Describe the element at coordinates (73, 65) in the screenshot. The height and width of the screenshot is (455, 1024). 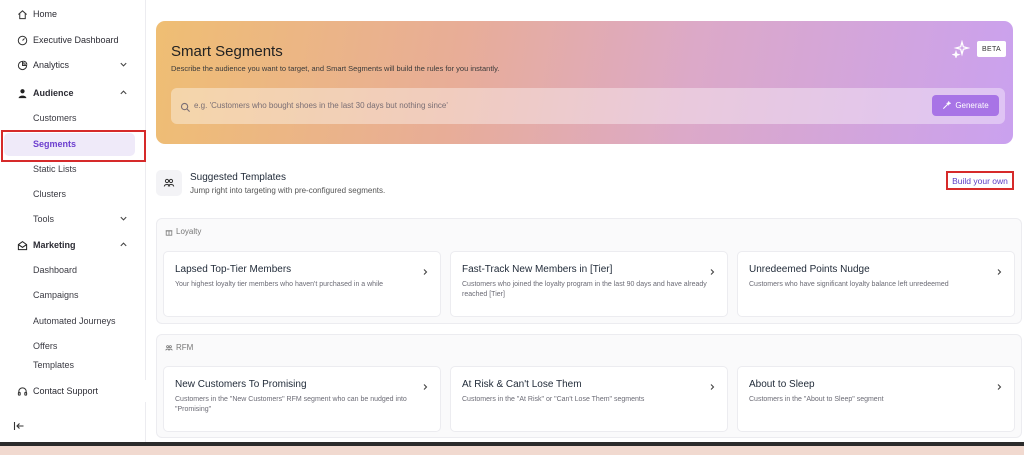
I see `sidebar-item-analytics: Analytics` at that location.